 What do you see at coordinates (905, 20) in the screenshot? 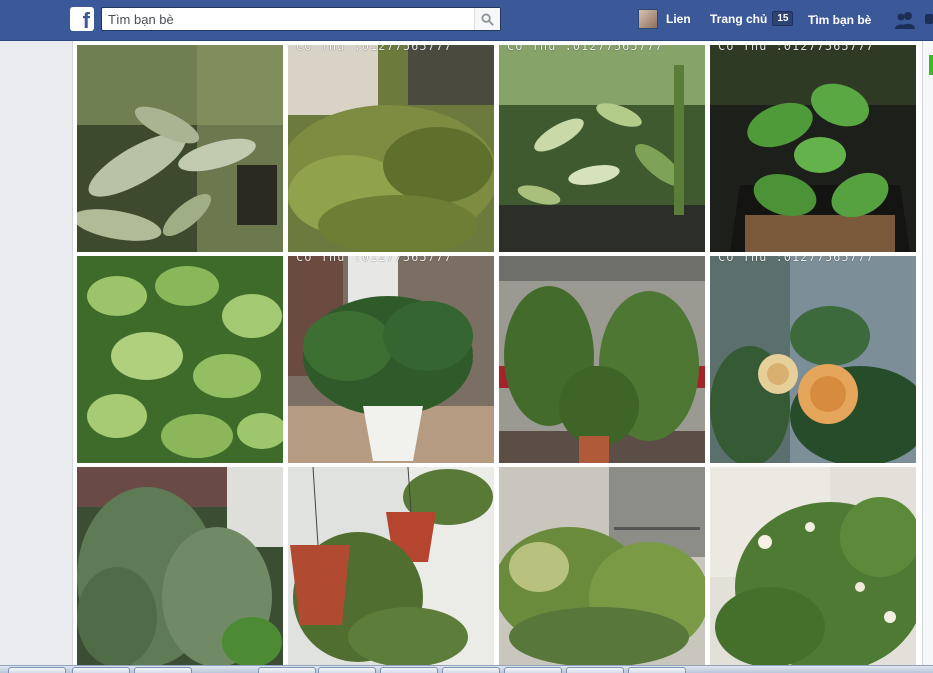
I see `friend-requests-icon` at bounding box center [905, 20].